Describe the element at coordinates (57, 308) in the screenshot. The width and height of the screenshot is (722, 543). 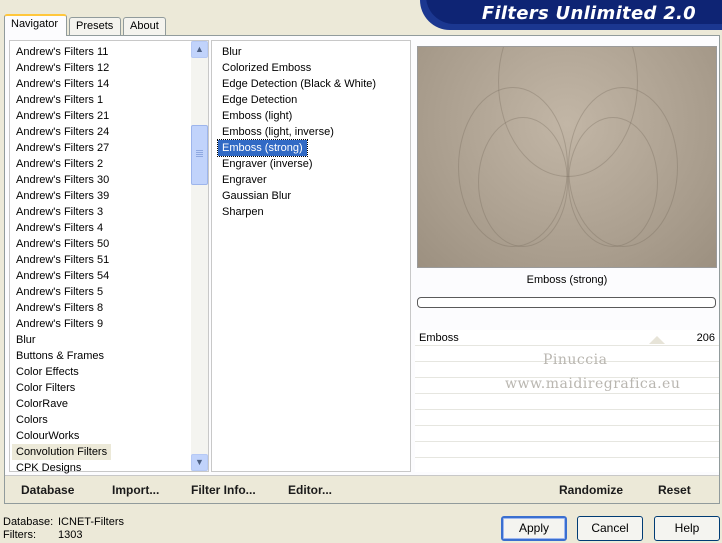
I see `category-item: Andrew's Filters 8` at that location.